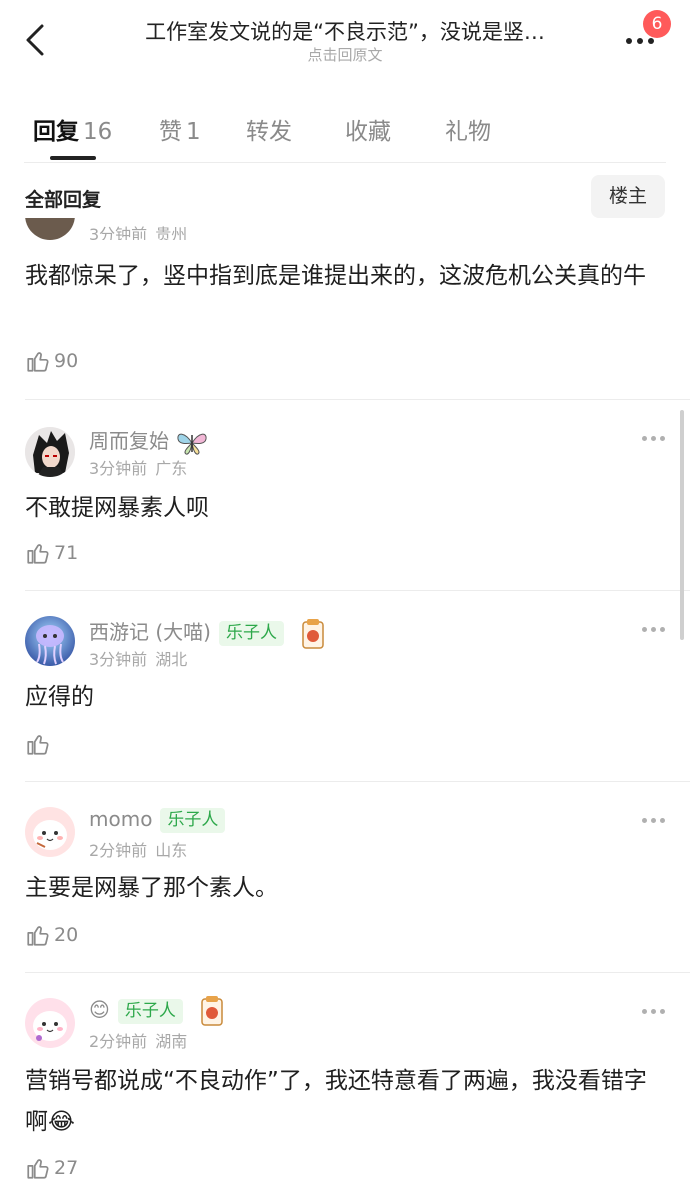  I want to click on username-text: 西游记 (大喵), so click(150, 632).